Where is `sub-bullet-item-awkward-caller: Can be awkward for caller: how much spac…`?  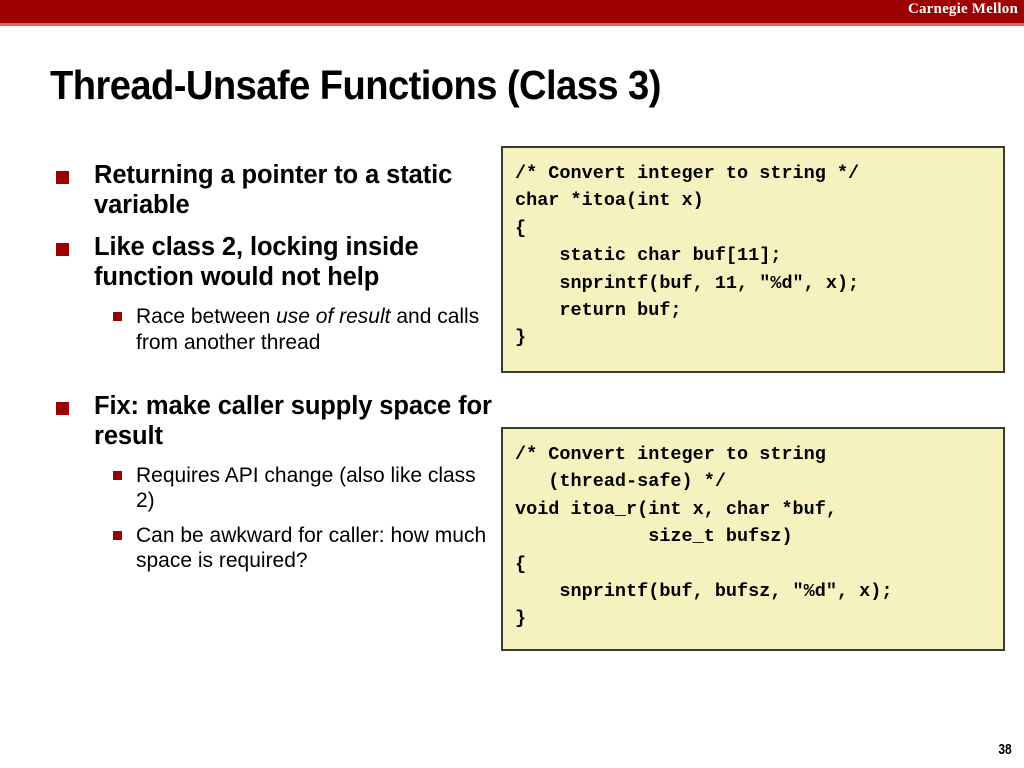
sub-bullet-item-awkward-caller: Can be awkward for caller: how much spac… is located at coordinates (272, 548).